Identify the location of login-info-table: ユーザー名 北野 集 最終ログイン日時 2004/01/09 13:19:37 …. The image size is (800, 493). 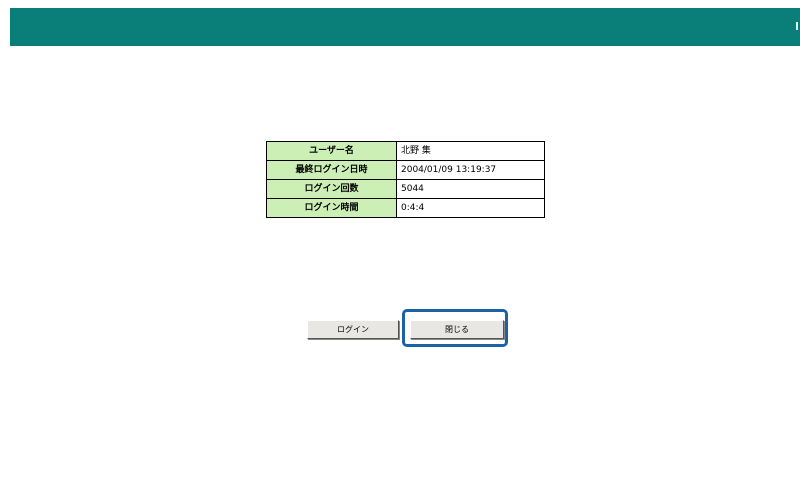
(405, 179).